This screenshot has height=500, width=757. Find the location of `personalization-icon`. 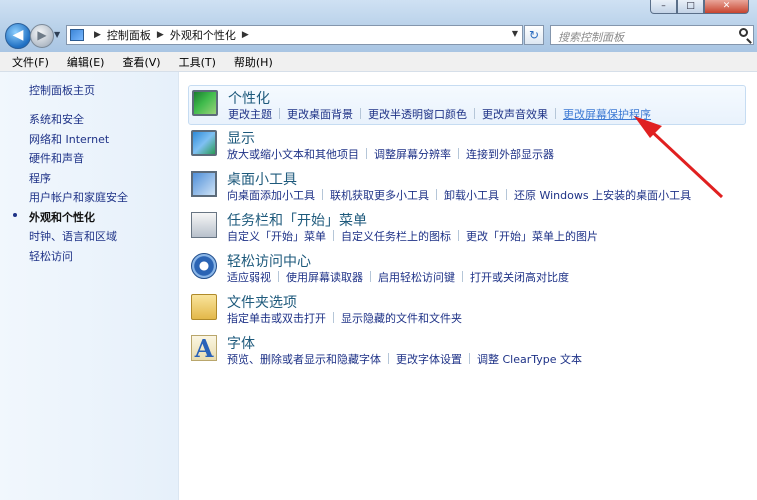

personalization-icon is located at coordinates (205, 103).